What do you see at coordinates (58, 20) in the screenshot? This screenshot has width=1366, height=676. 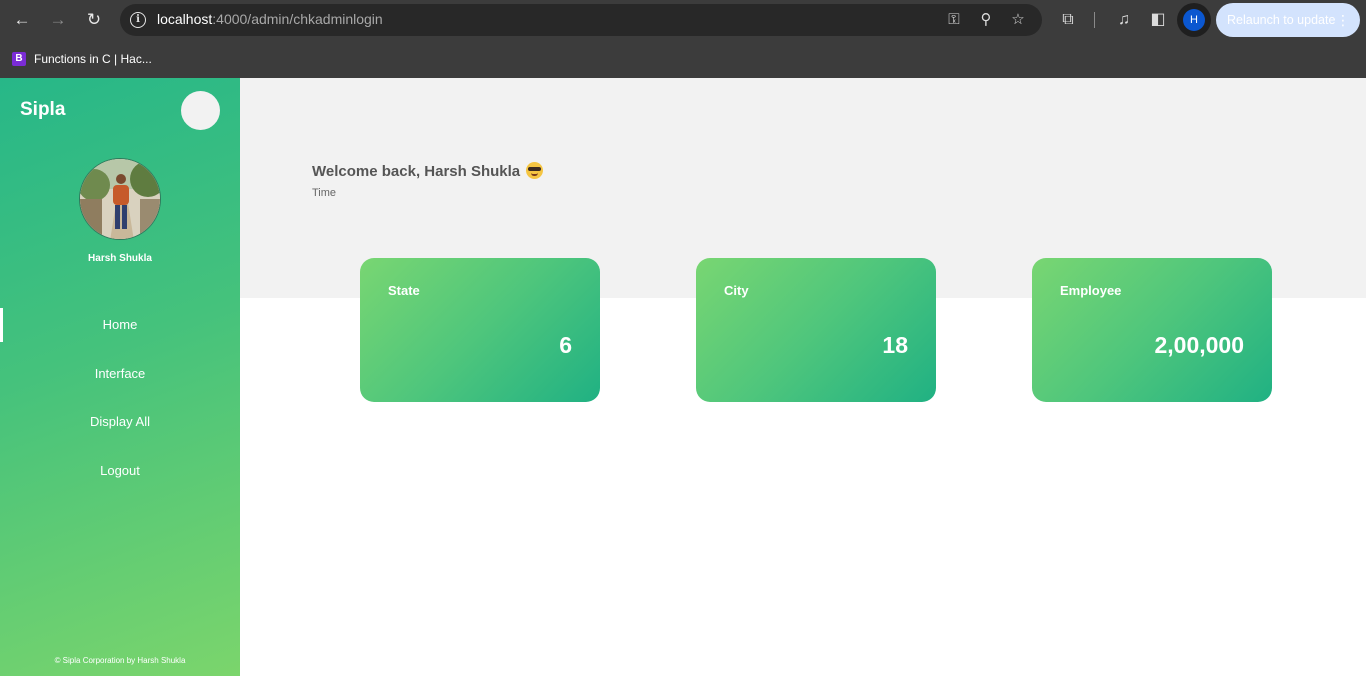 I see `forward-arrow-icon: →` at bounding box center [58, 20].